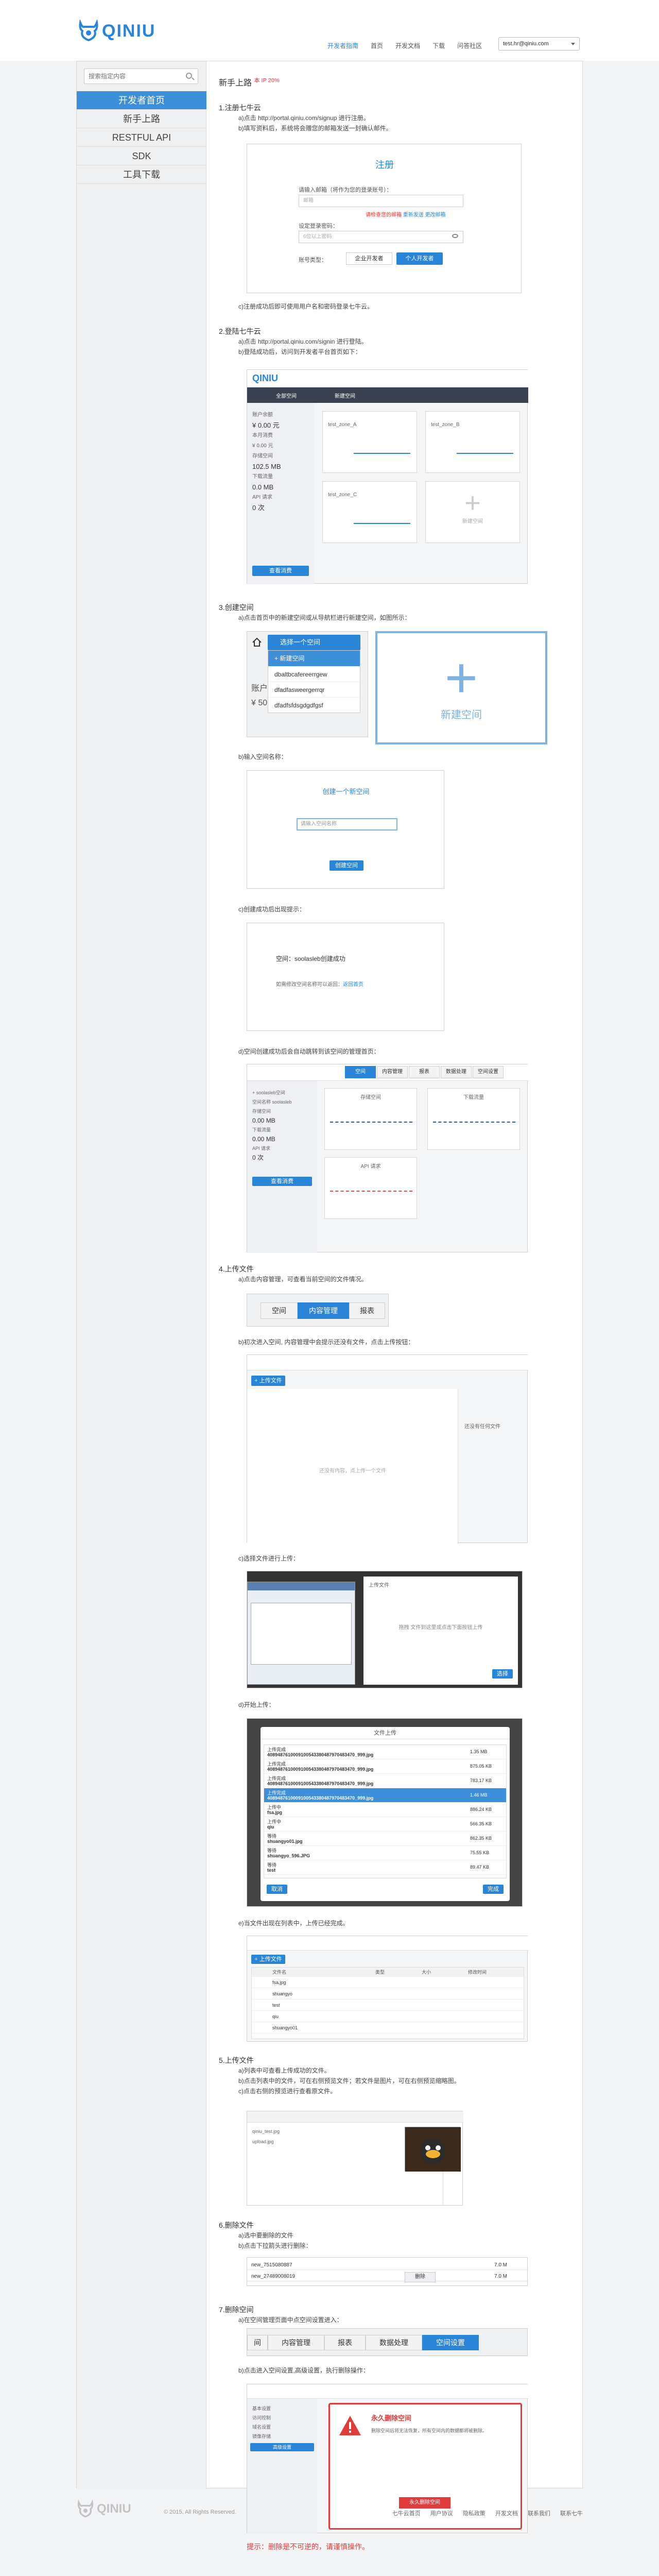  I want to click on resend-link: 重新发送, so click(414, 215).